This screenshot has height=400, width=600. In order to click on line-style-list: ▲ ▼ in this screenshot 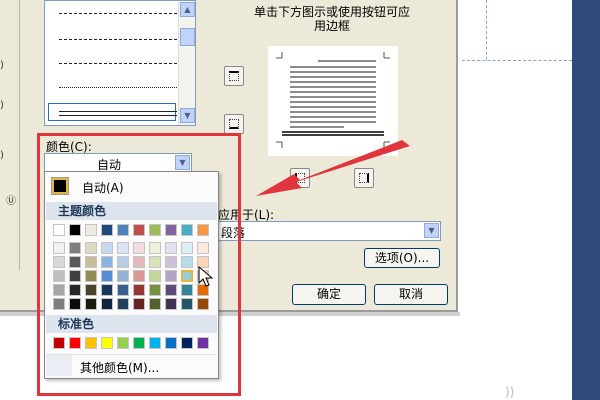, I will do `click(120, 63)`.